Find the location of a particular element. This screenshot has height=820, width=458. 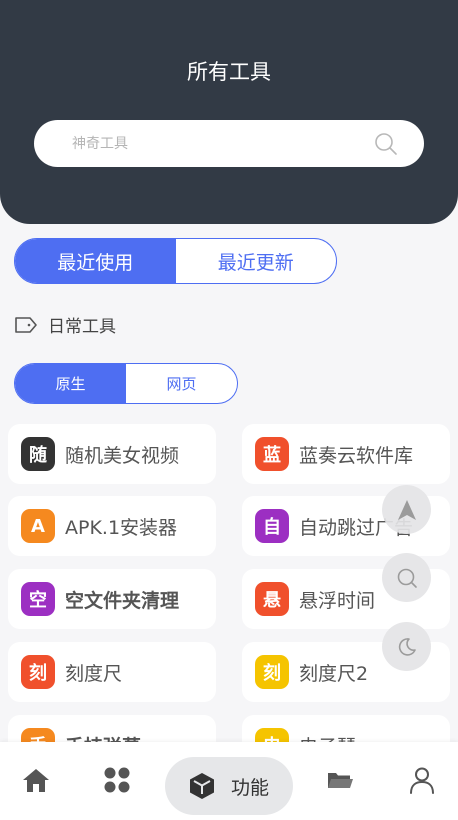

tab-native: 原生 is located at coordinates (70, 383).